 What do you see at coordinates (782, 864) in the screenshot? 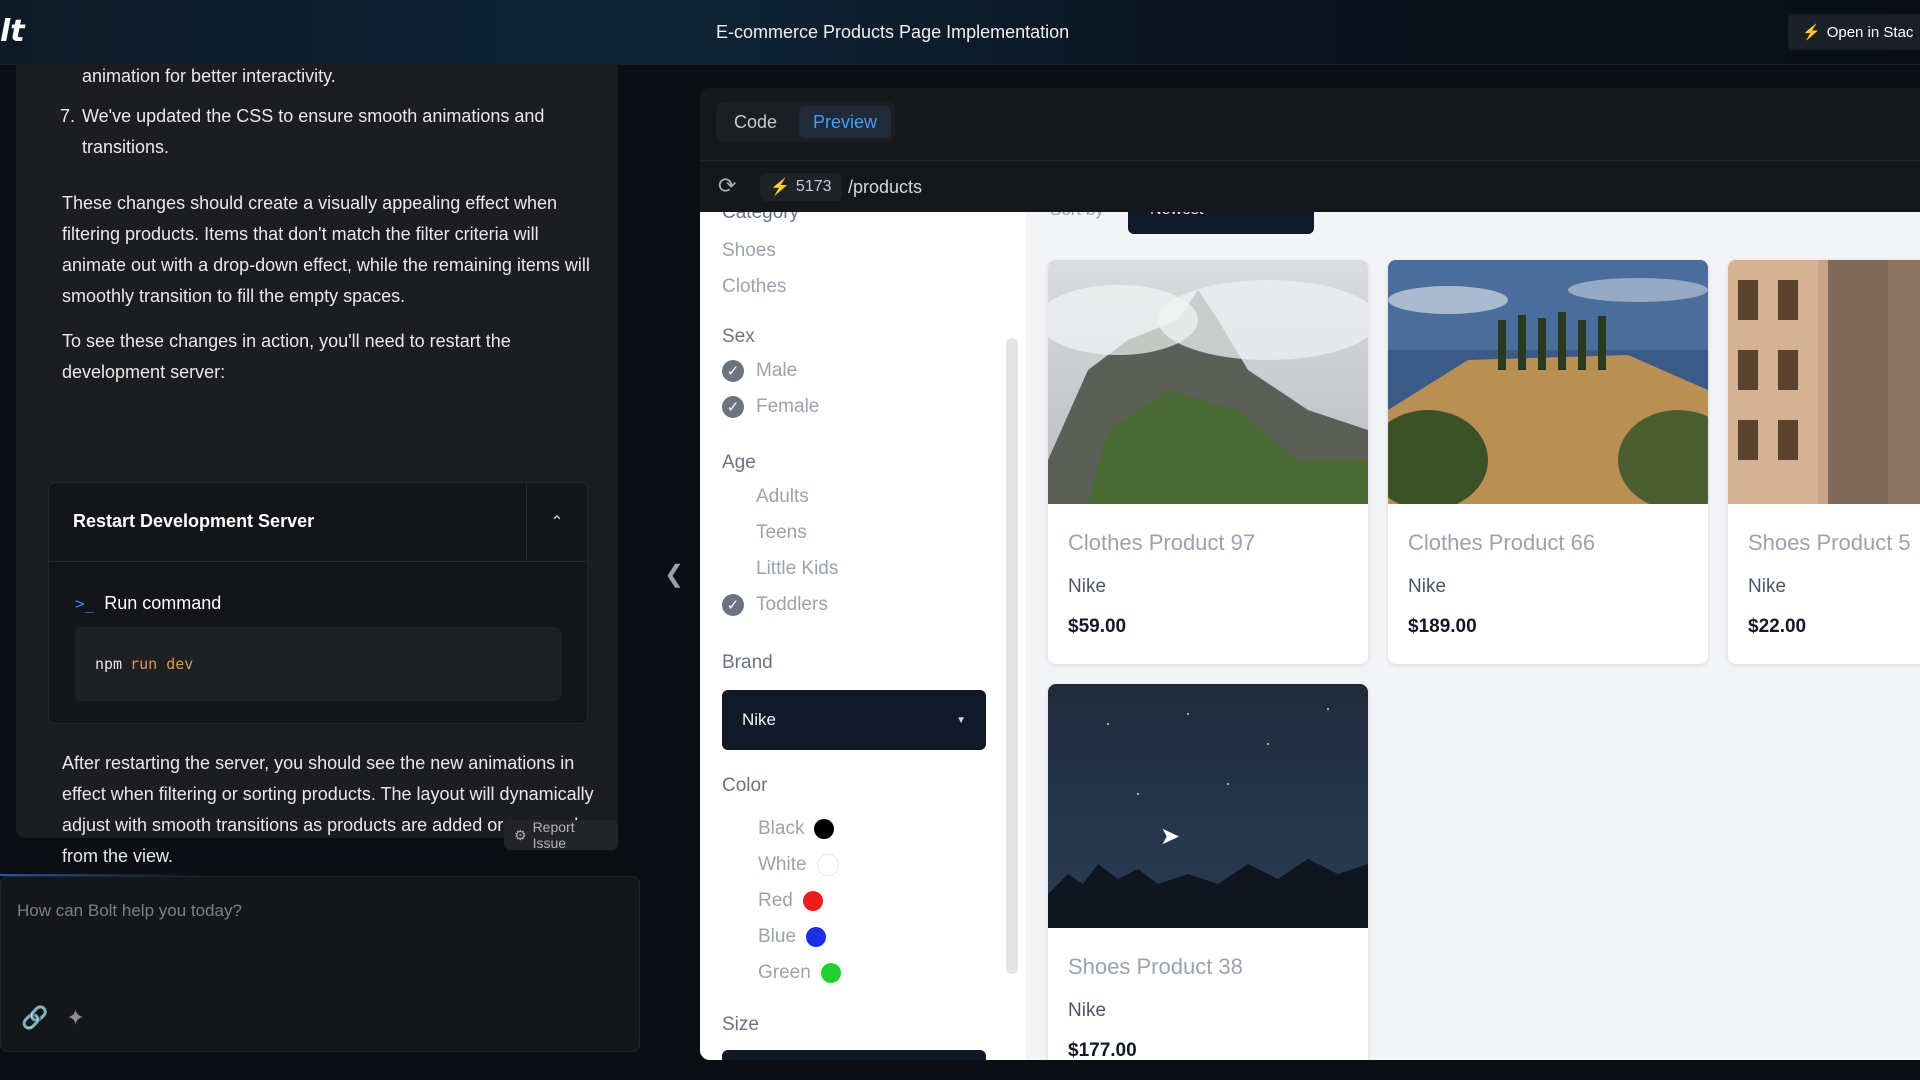
I see `color-label: White` at bounding box center [782, 864].